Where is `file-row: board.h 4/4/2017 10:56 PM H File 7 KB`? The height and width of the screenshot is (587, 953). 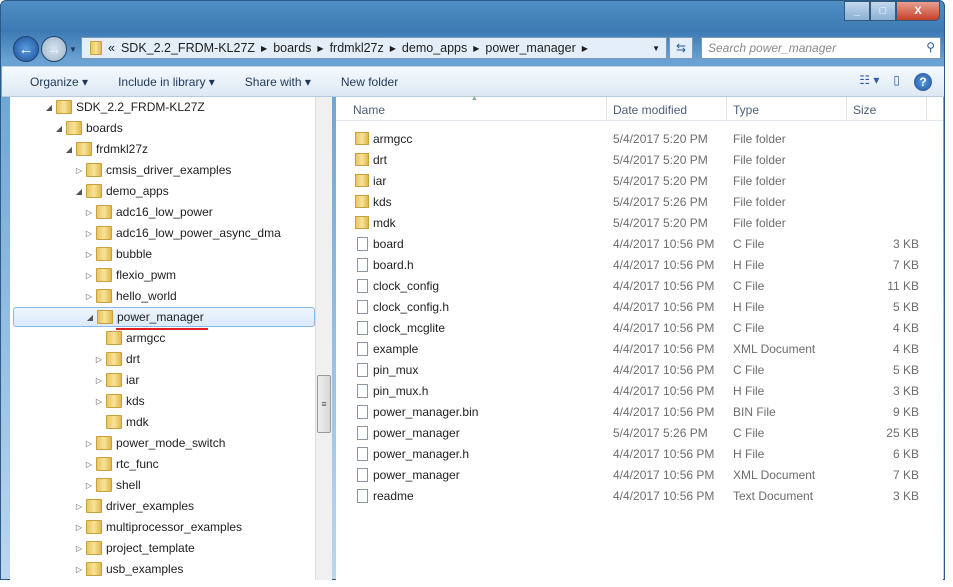 file-row: board.h 4/4/2017 10:56 PM H File 7 KB is located at coordinates (636, 265).